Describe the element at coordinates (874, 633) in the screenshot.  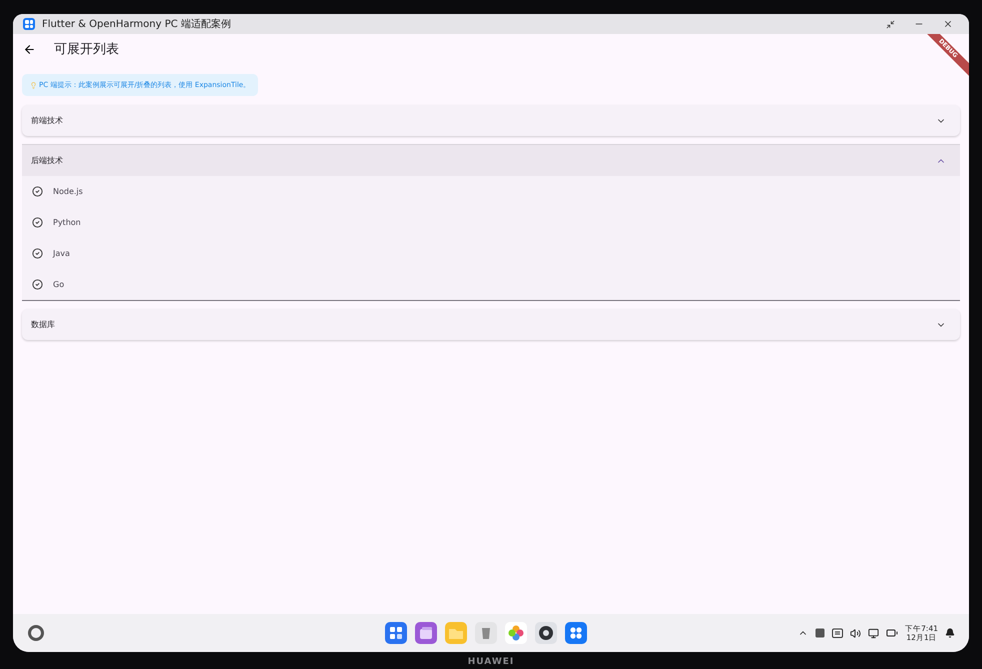
I see `monitor-icon` at that location.